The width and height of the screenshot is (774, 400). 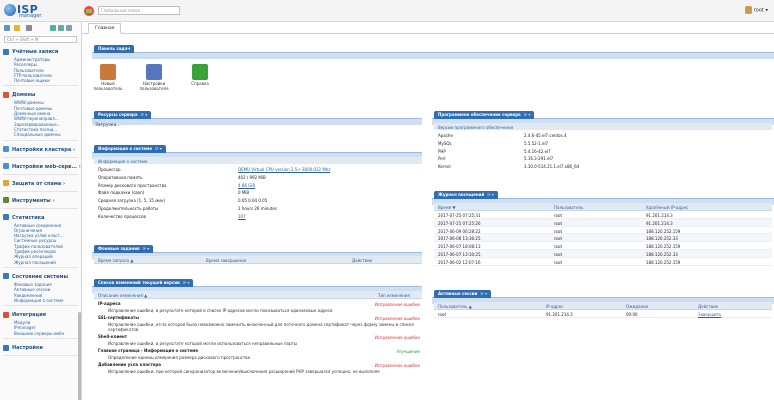 What do you see at coordinates (40, 150) in the screenshot?
I see `sidebar-section-header: Настройки кластера ›` at bounding box center [40, 150].